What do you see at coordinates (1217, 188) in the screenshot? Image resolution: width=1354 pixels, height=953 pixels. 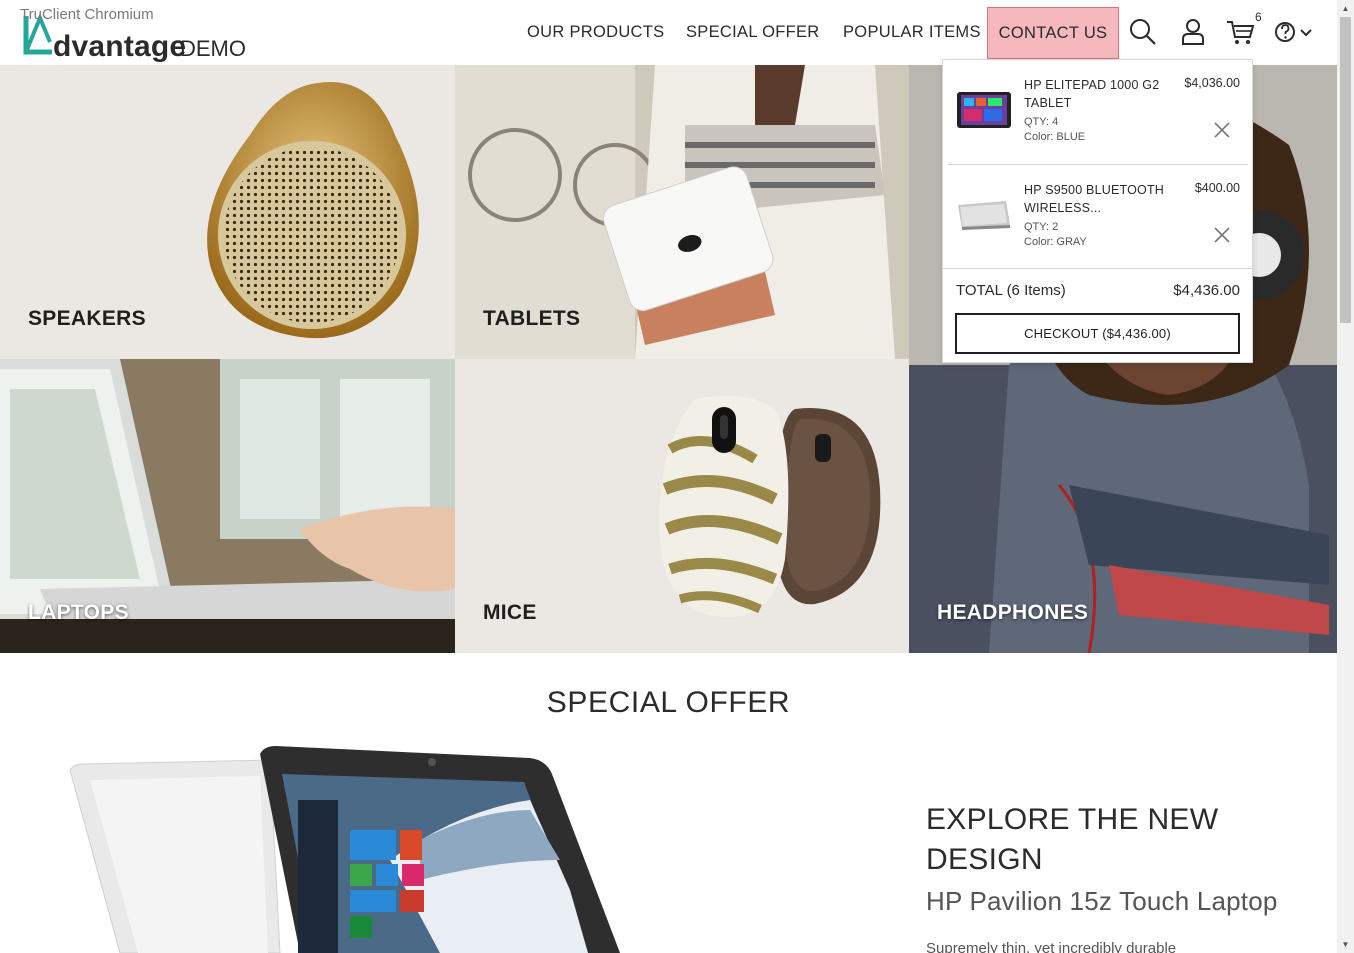 I see `cart-item-price: $400.00` at bounding box center [1217, 188].